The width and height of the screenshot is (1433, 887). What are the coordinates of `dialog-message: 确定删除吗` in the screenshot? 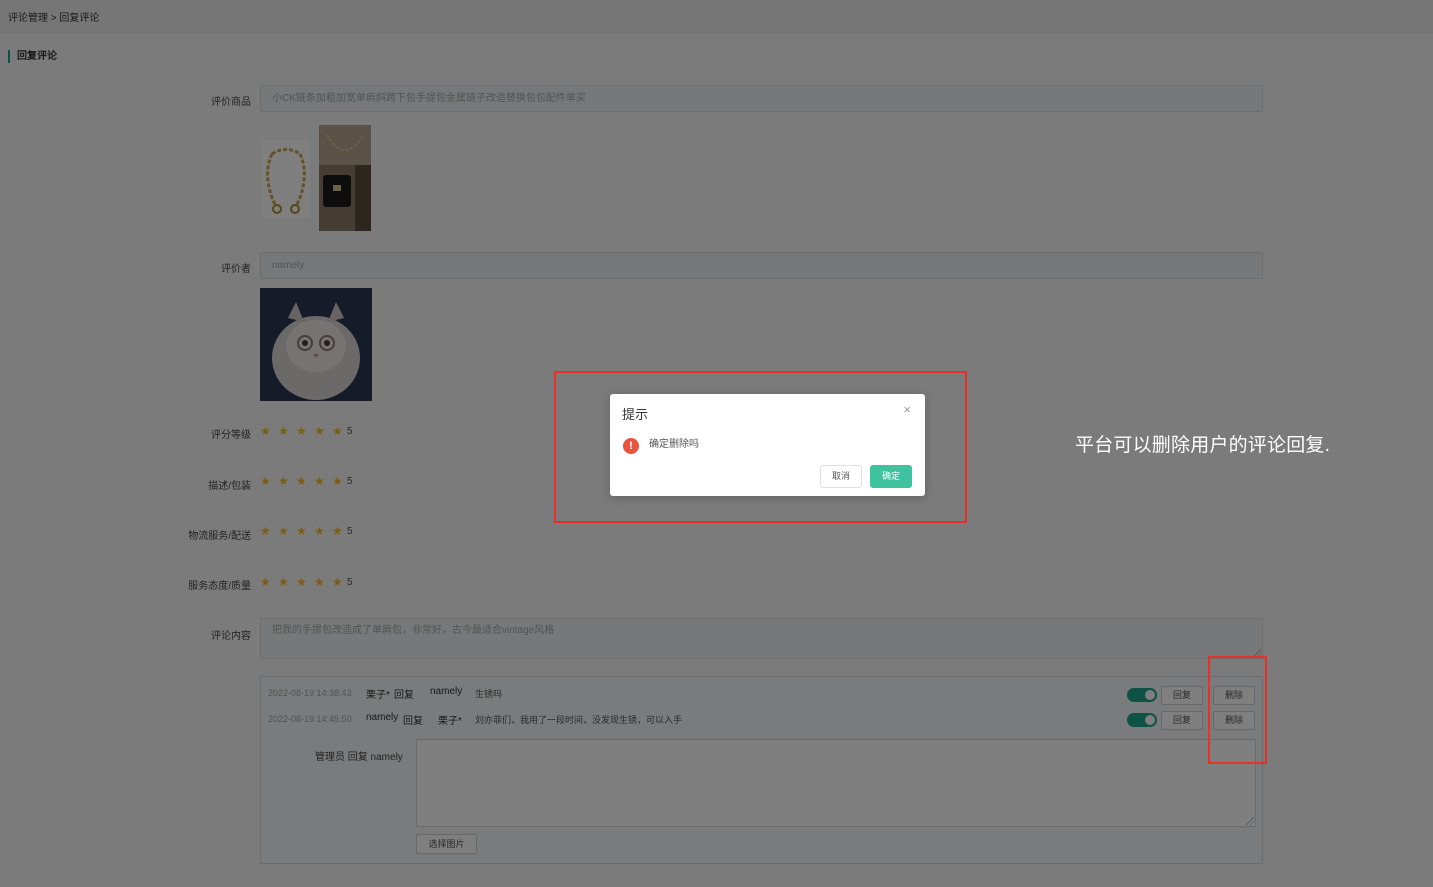 It's located at (674, 444).